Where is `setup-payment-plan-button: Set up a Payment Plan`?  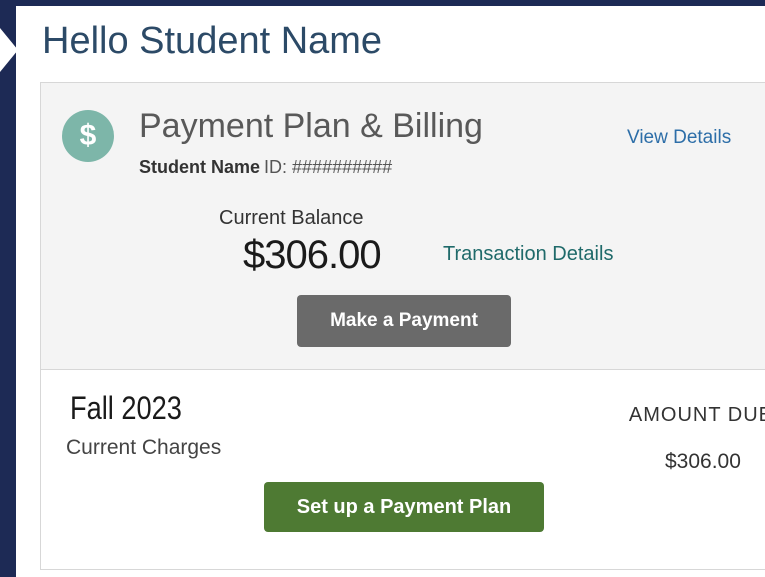 setup-payment-plan-button: Set up a Payment Plan is located at coordinates (404, 507).